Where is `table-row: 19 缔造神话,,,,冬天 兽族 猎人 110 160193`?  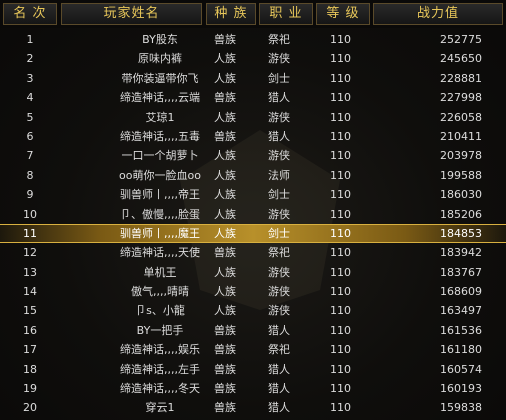 table-row: 19 缔造神话,,,,冬天 兽族 猎人 110 160193 is located at coordinates (253, 388).